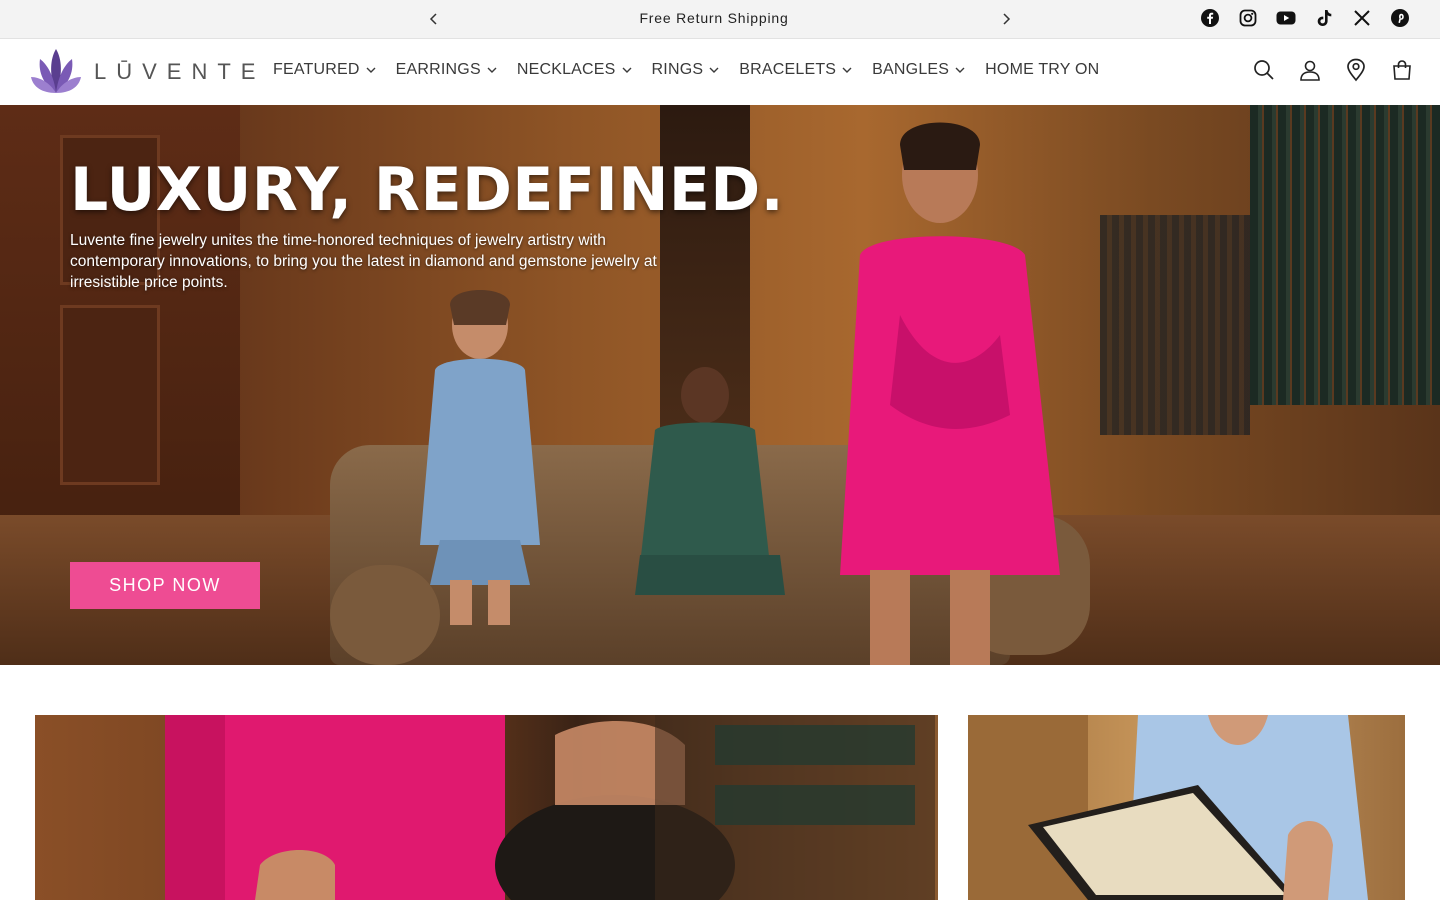  I want to click on cart-icon, so click(1402, 70).